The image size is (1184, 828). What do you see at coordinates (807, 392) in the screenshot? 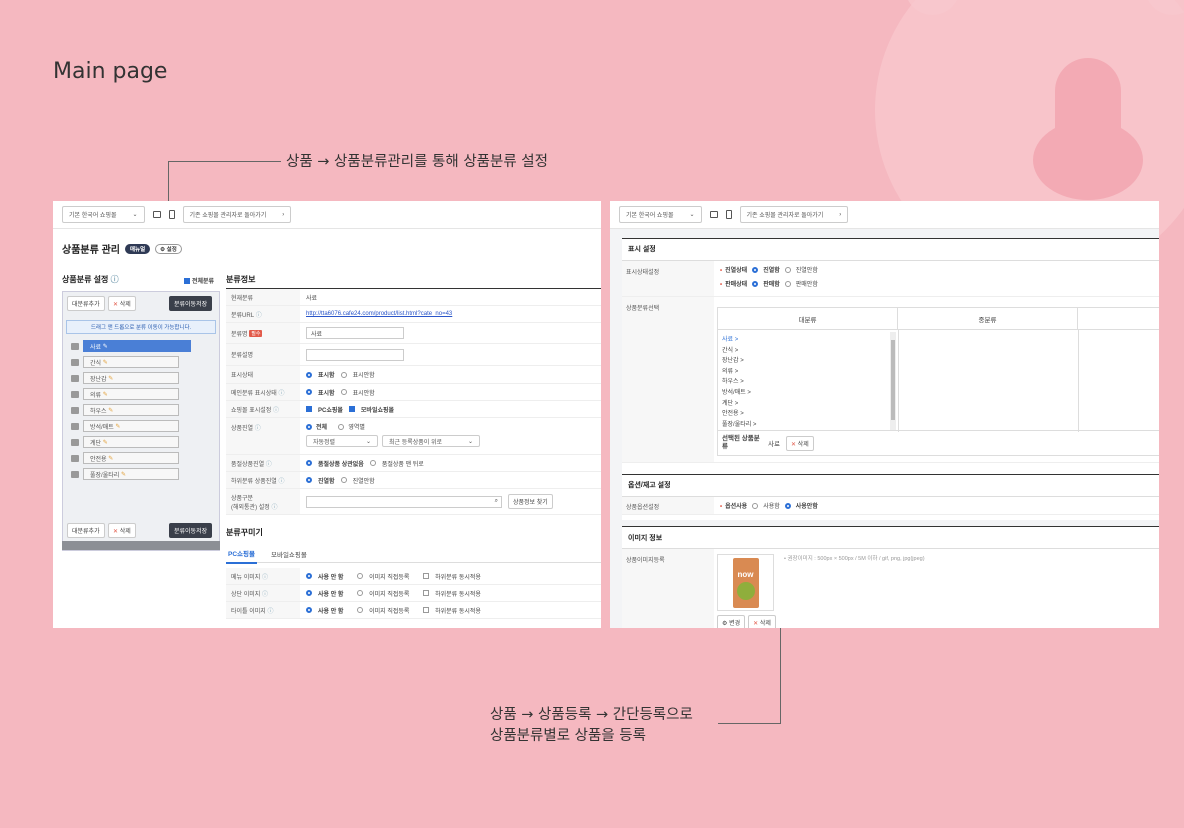
I see `category-option: 방석/매트 >` at bounding box center [807, 392].